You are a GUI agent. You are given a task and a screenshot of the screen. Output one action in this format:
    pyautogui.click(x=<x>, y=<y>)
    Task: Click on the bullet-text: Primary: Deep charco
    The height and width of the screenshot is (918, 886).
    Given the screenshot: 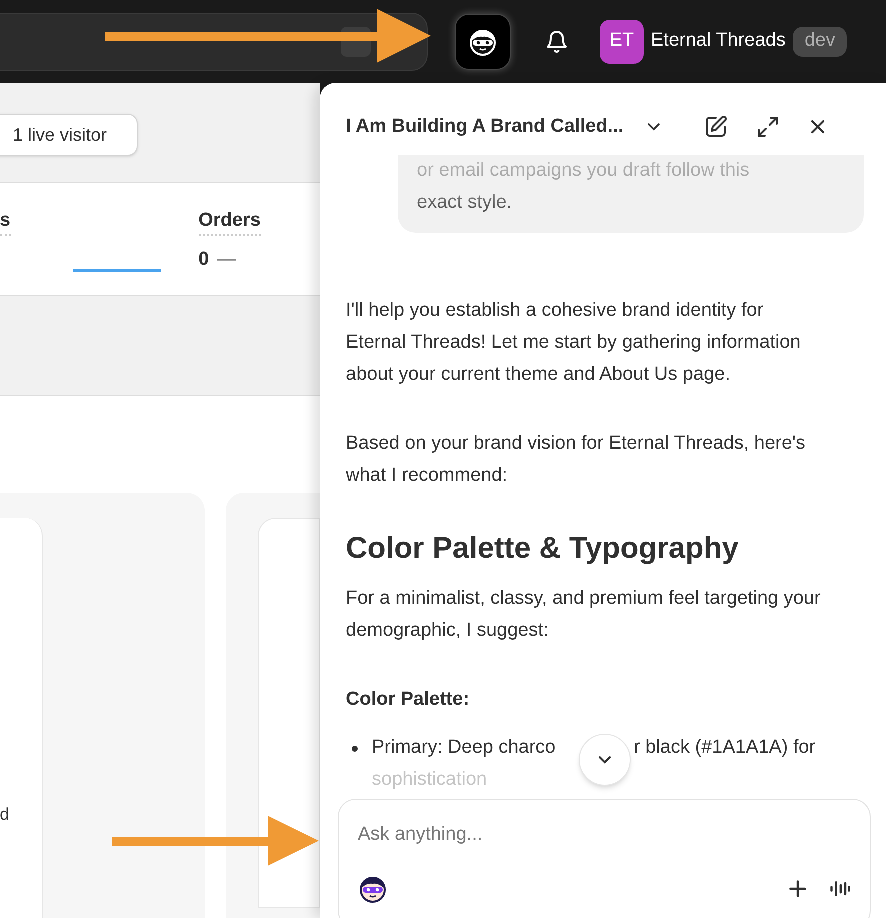 What is the action you would take?
    pyautogui.click(x=464, y=748)
    